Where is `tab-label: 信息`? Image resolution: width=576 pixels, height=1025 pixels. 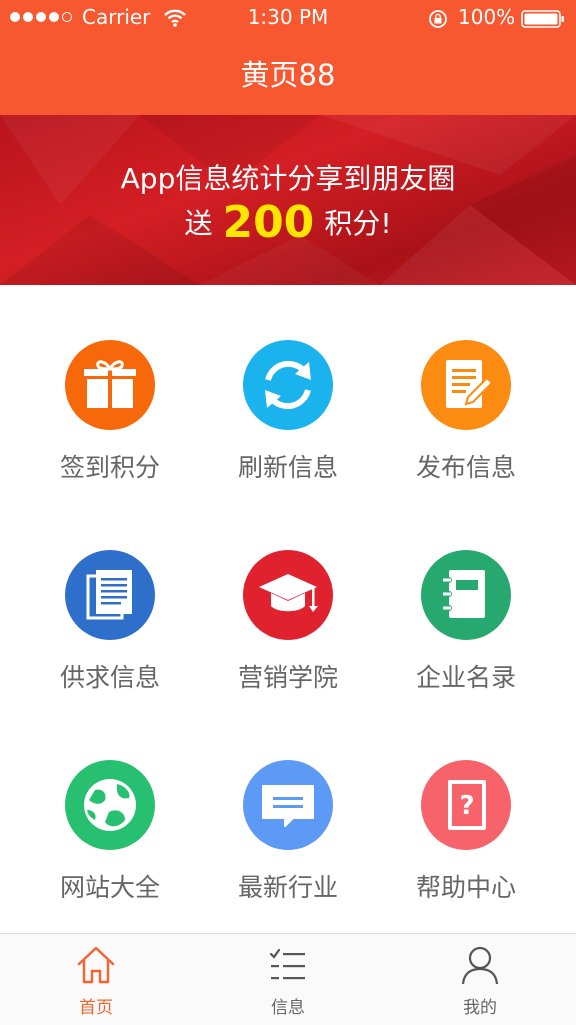
tab-label: 信息 is located at coordinates (288, 1008).